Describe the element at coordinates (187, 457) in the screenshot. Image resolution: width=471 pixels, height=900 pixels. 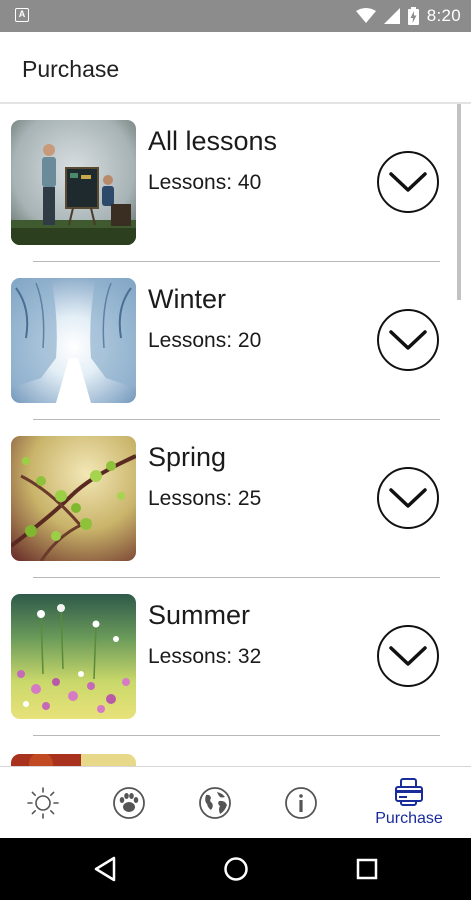
I see `lesson-title: Spring` at that location.